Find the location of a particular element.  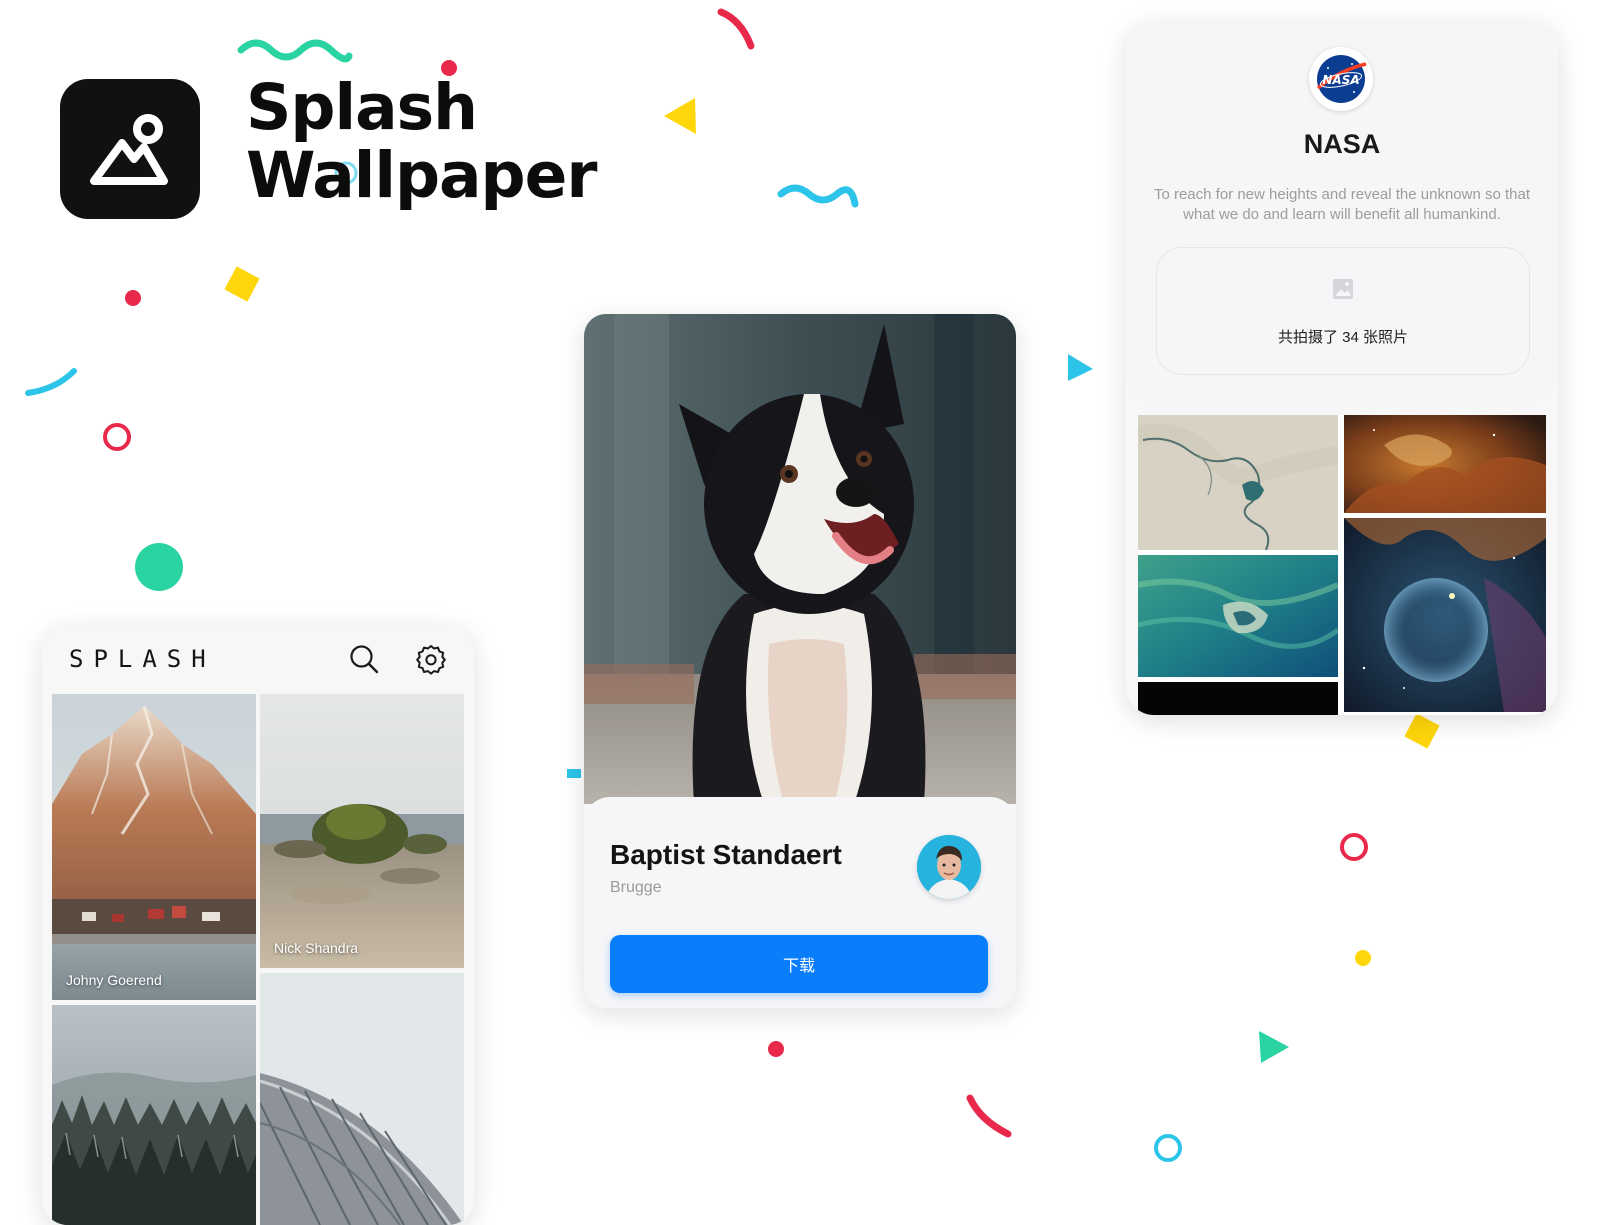

settings-button is located at coordinates (431, 659).